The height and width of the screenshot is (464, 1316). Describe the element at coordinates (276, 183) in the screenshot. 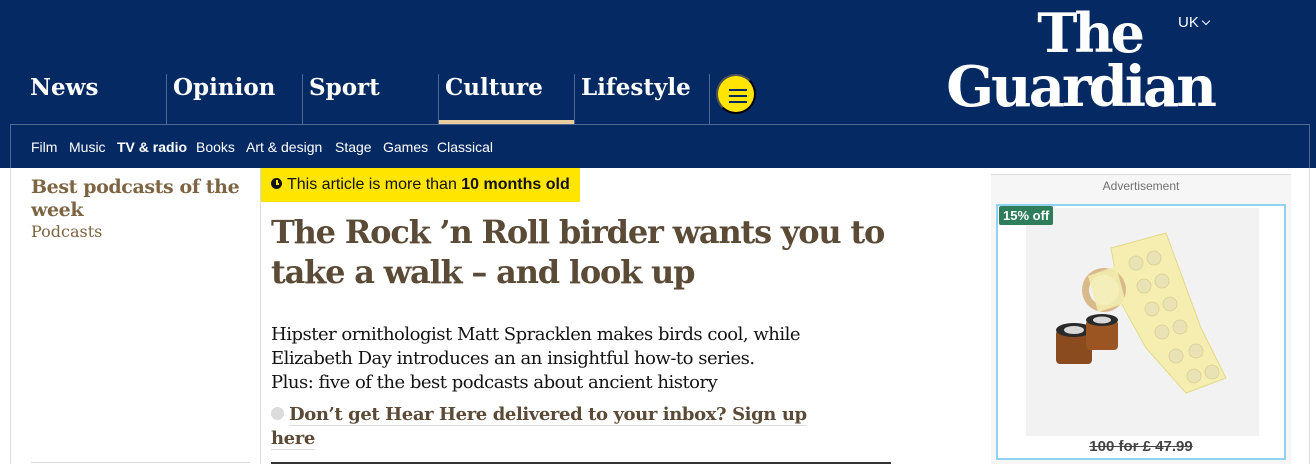

I see `clock-icon` at that location.